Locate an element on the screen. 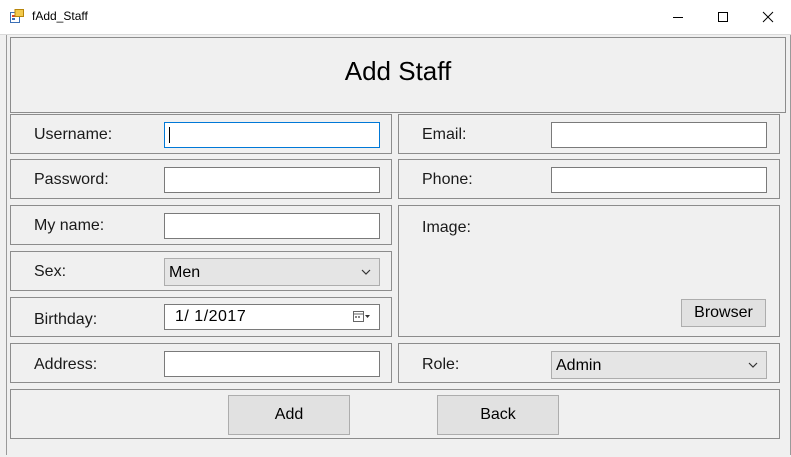 The height and width of the screenshot is (457, 791). role-select: Admin is located at coordinates (659, 365).